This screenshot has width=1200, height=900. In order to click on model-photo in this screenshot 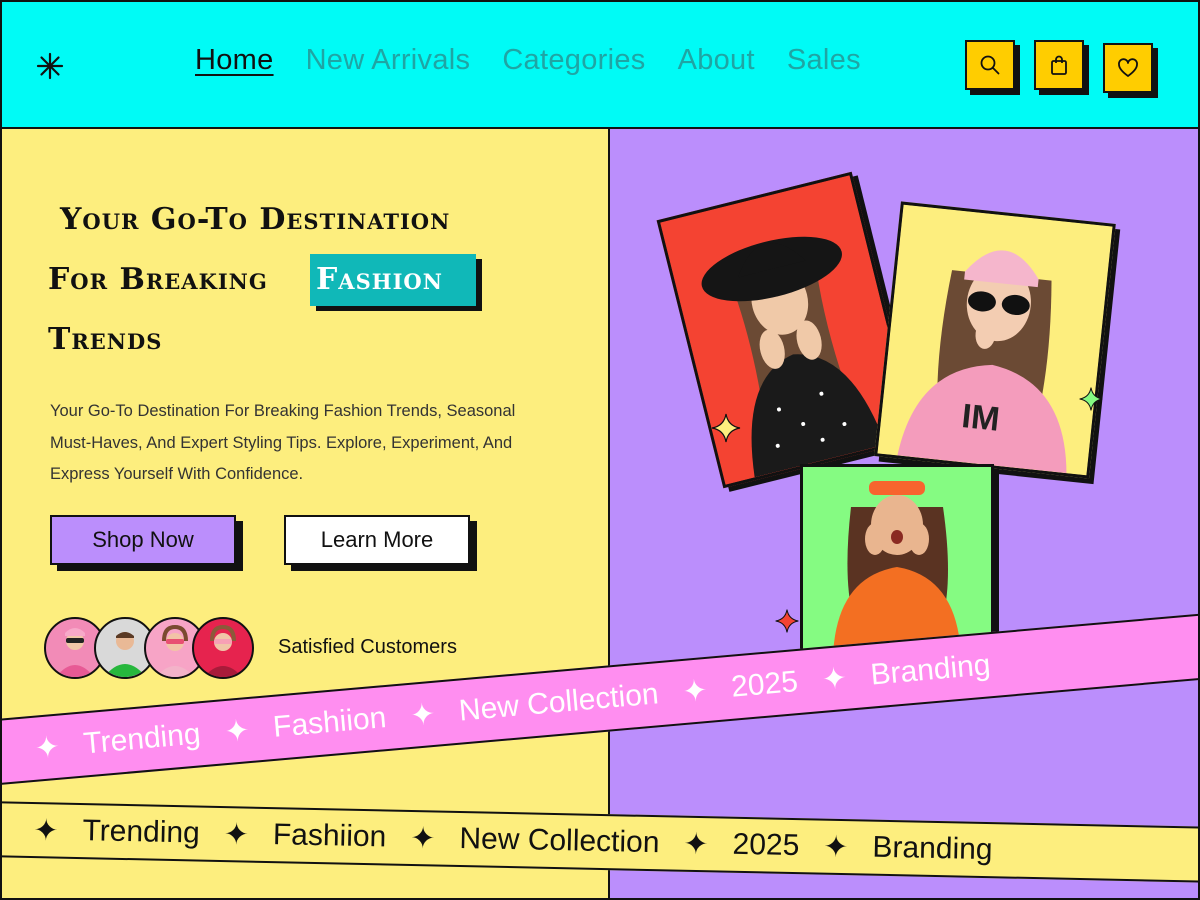, I will do `click(897, 561)`.